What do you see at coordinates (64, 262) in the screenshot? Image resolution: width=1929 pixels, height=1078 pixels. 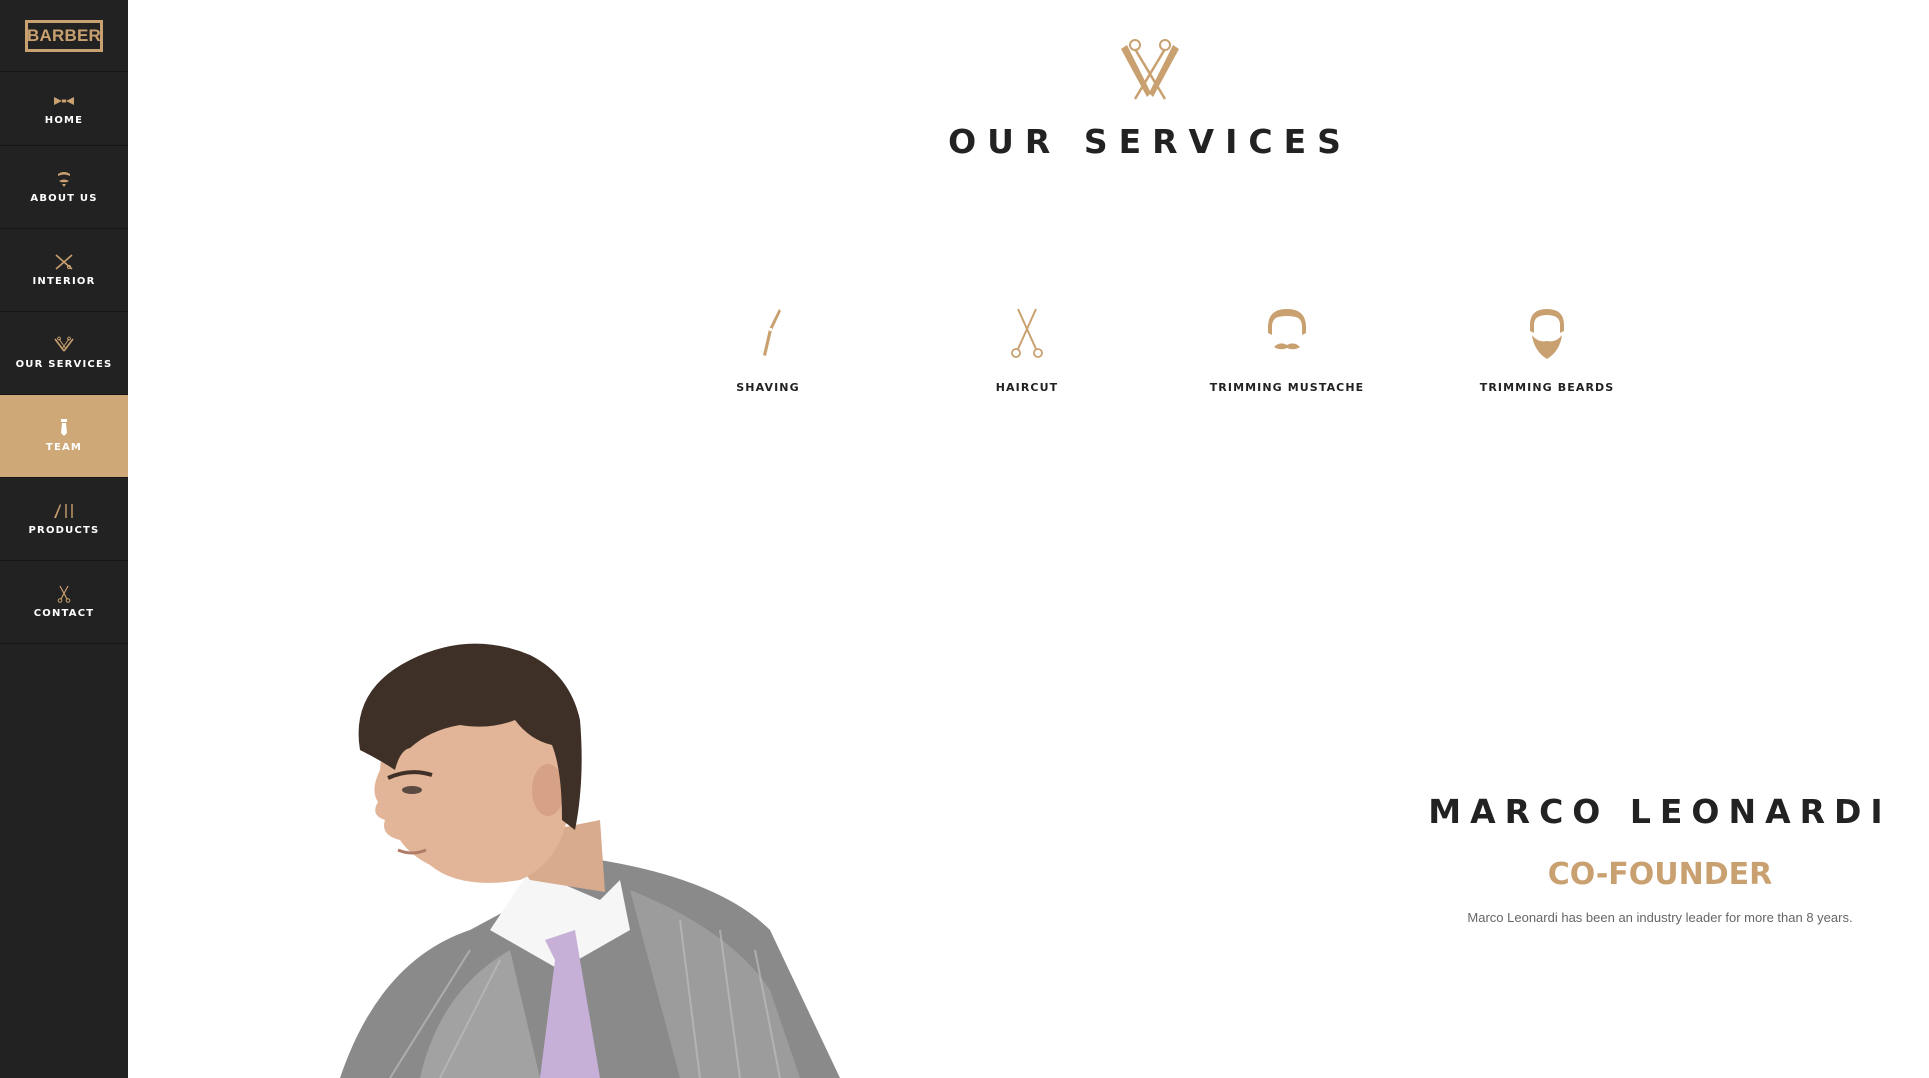 I see `crossed-tools-icon` at bounding box center [64, 262].